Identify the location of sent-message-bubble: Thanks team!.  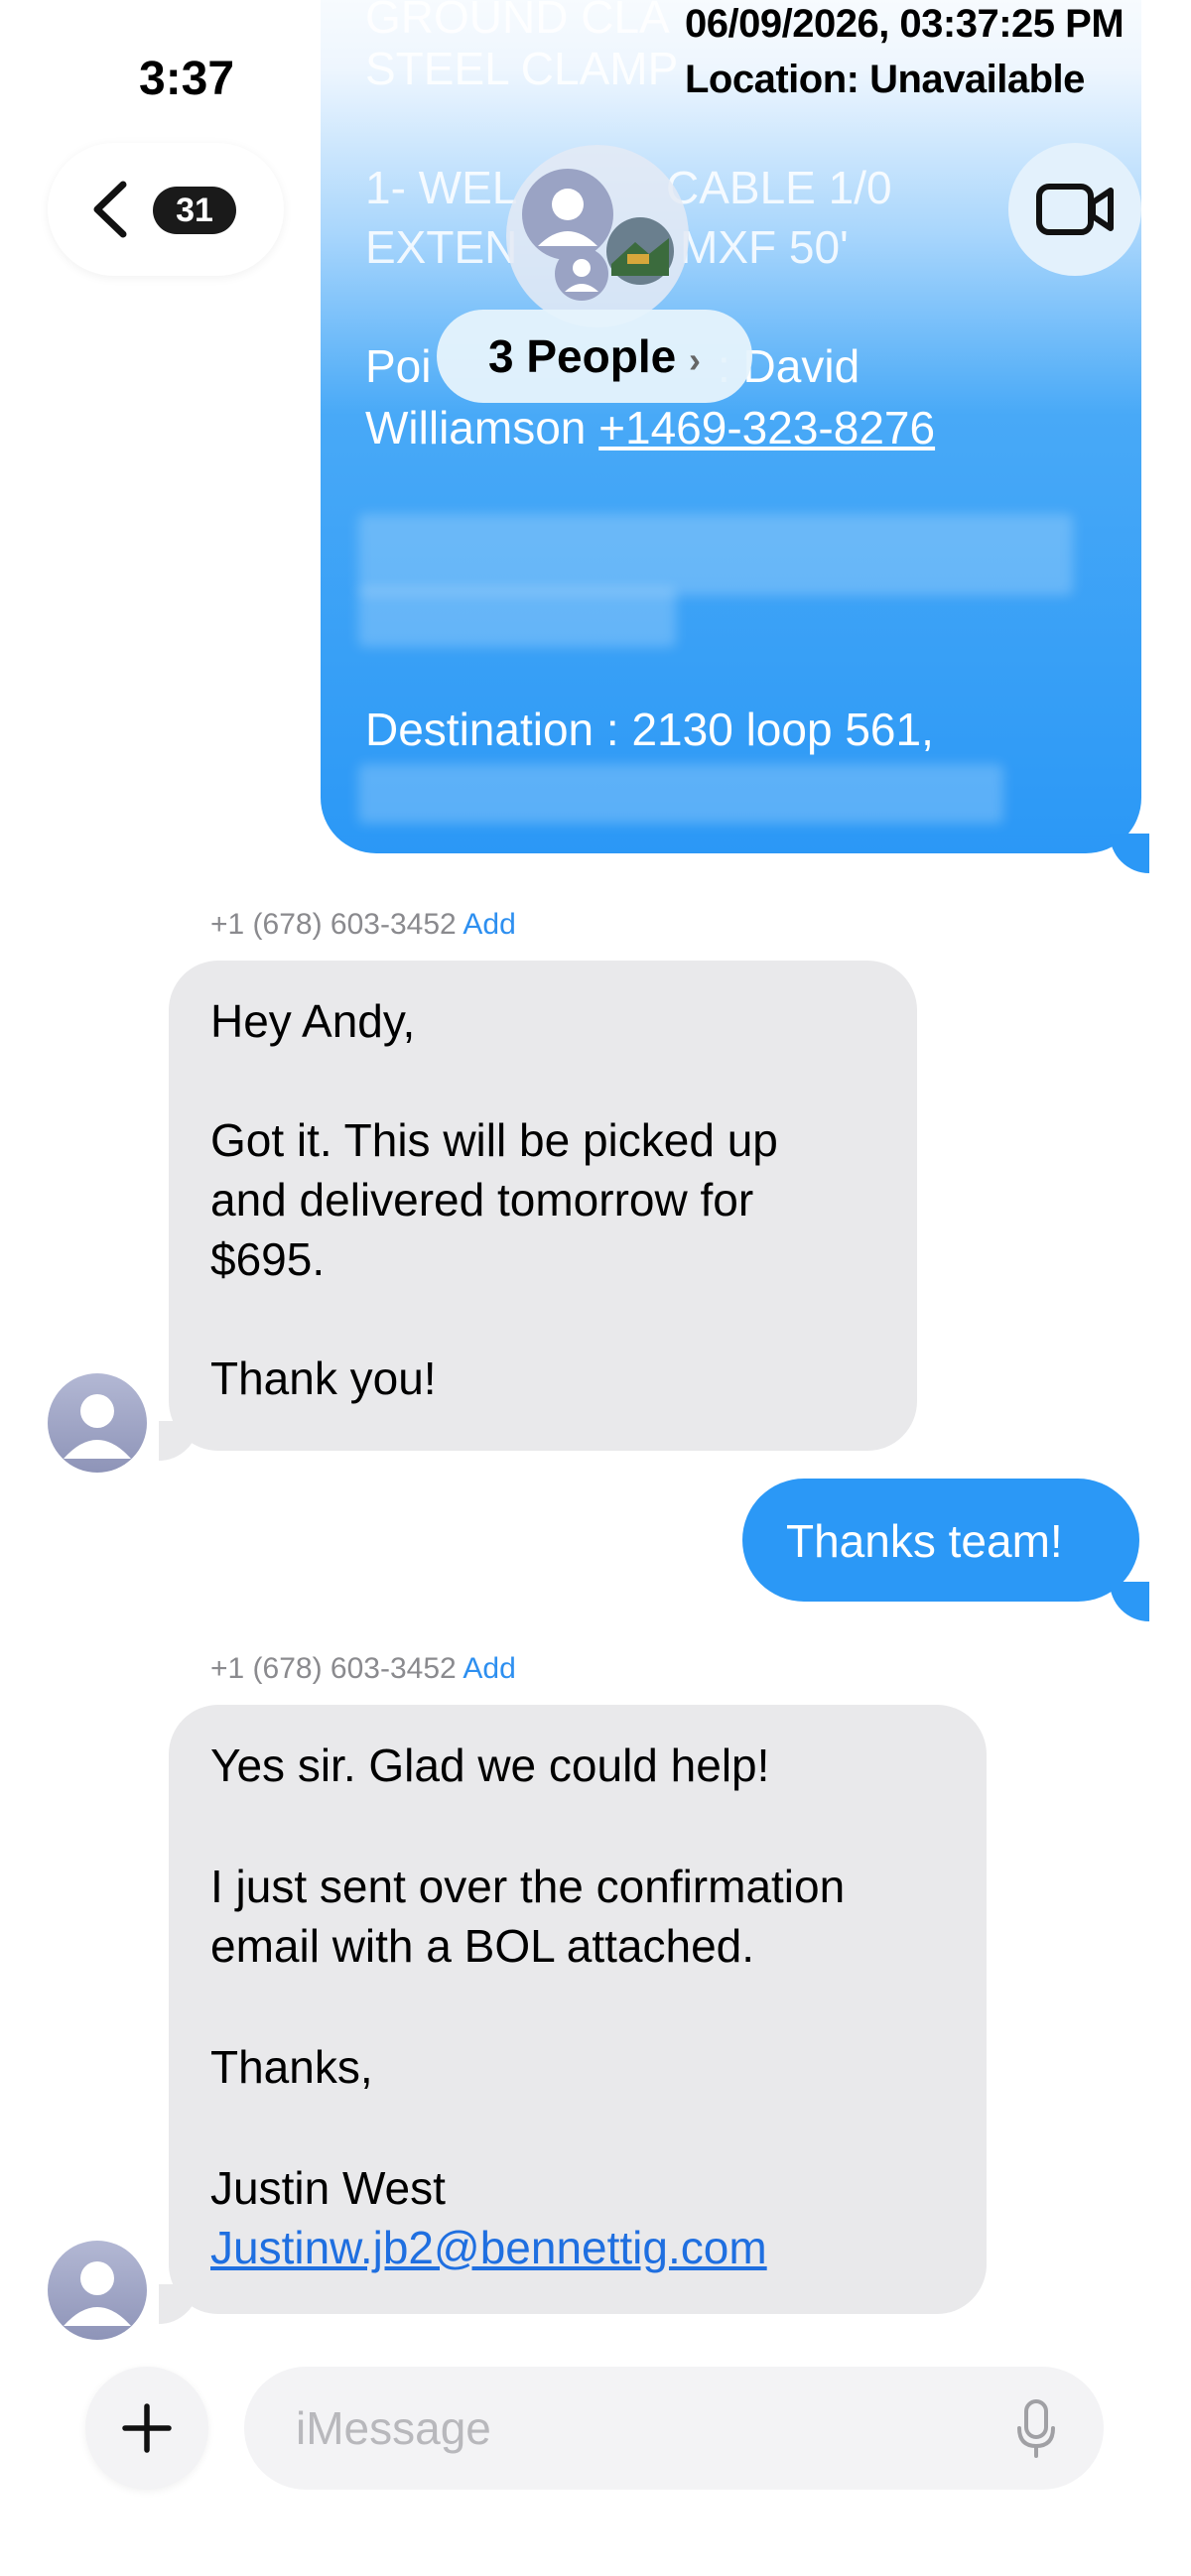
(941, 1541).